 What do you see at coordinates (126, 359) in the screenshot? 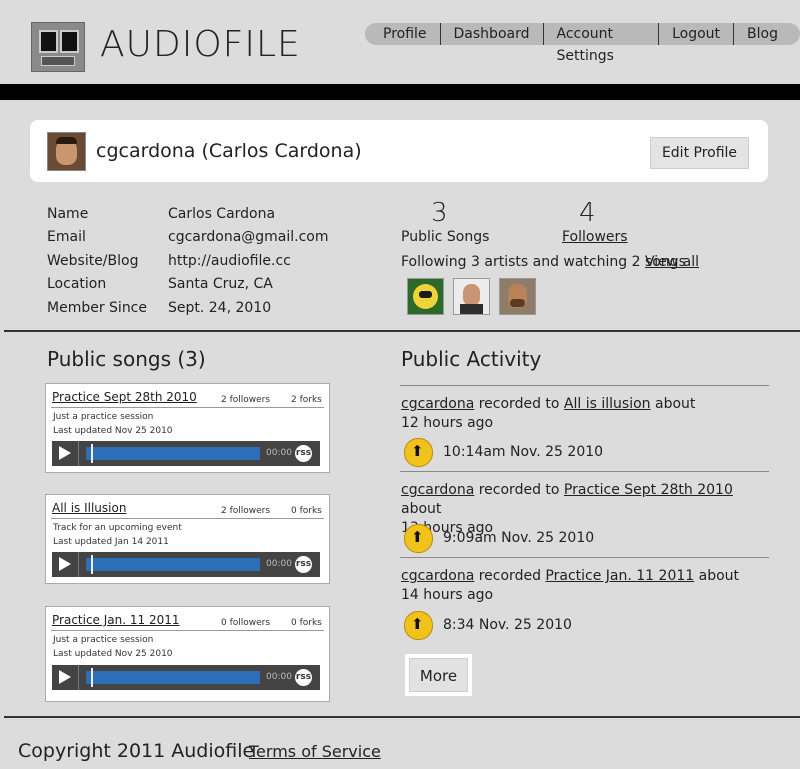
I see `public-songs-title: Public songs (3)` at bounding box center [126, 359].